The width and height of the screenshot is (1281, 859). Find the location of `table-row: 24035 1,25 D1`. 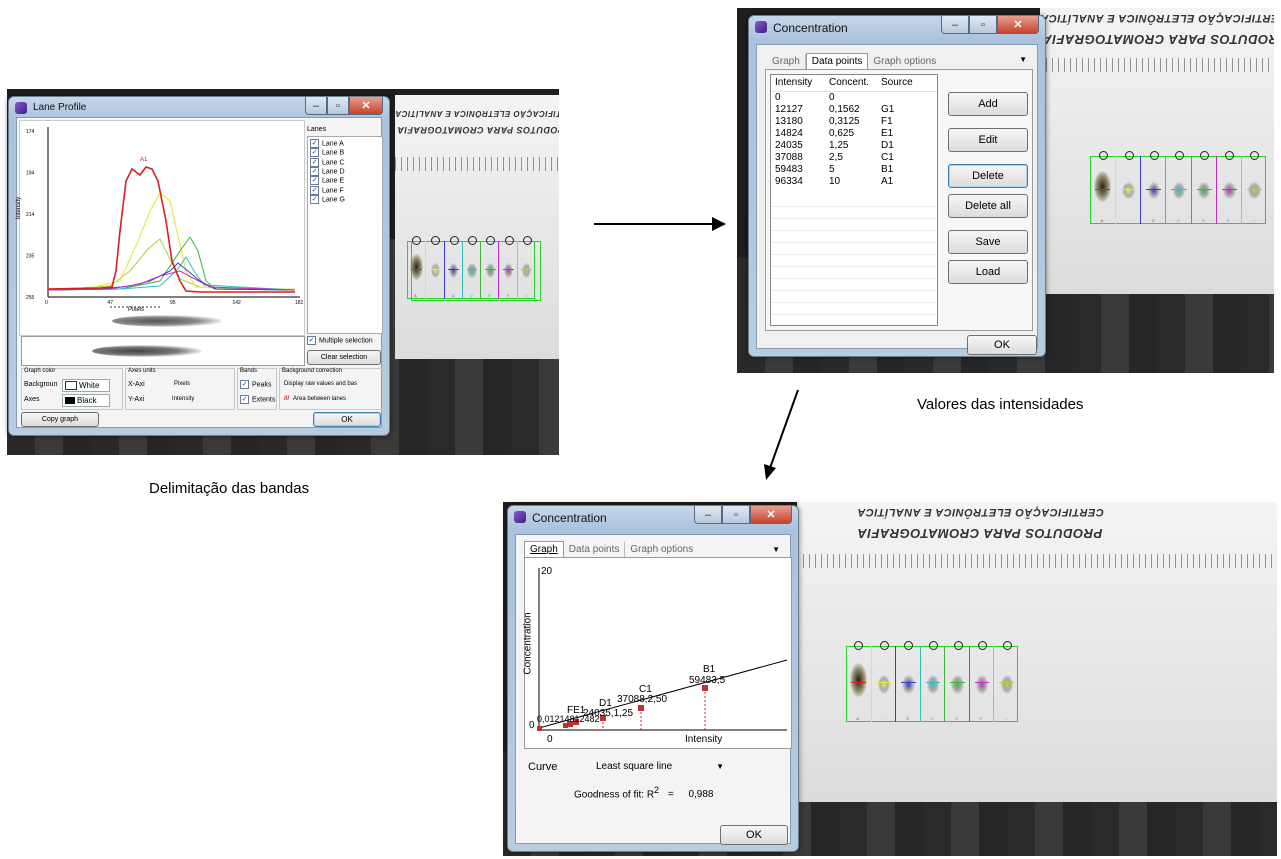

table-row: 24035 1,25 D1 is located at coordinates (854, 146).